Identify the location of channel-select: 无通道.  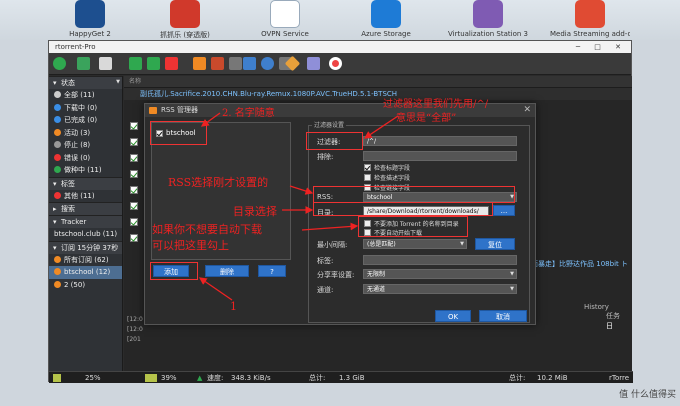
(440, 289).